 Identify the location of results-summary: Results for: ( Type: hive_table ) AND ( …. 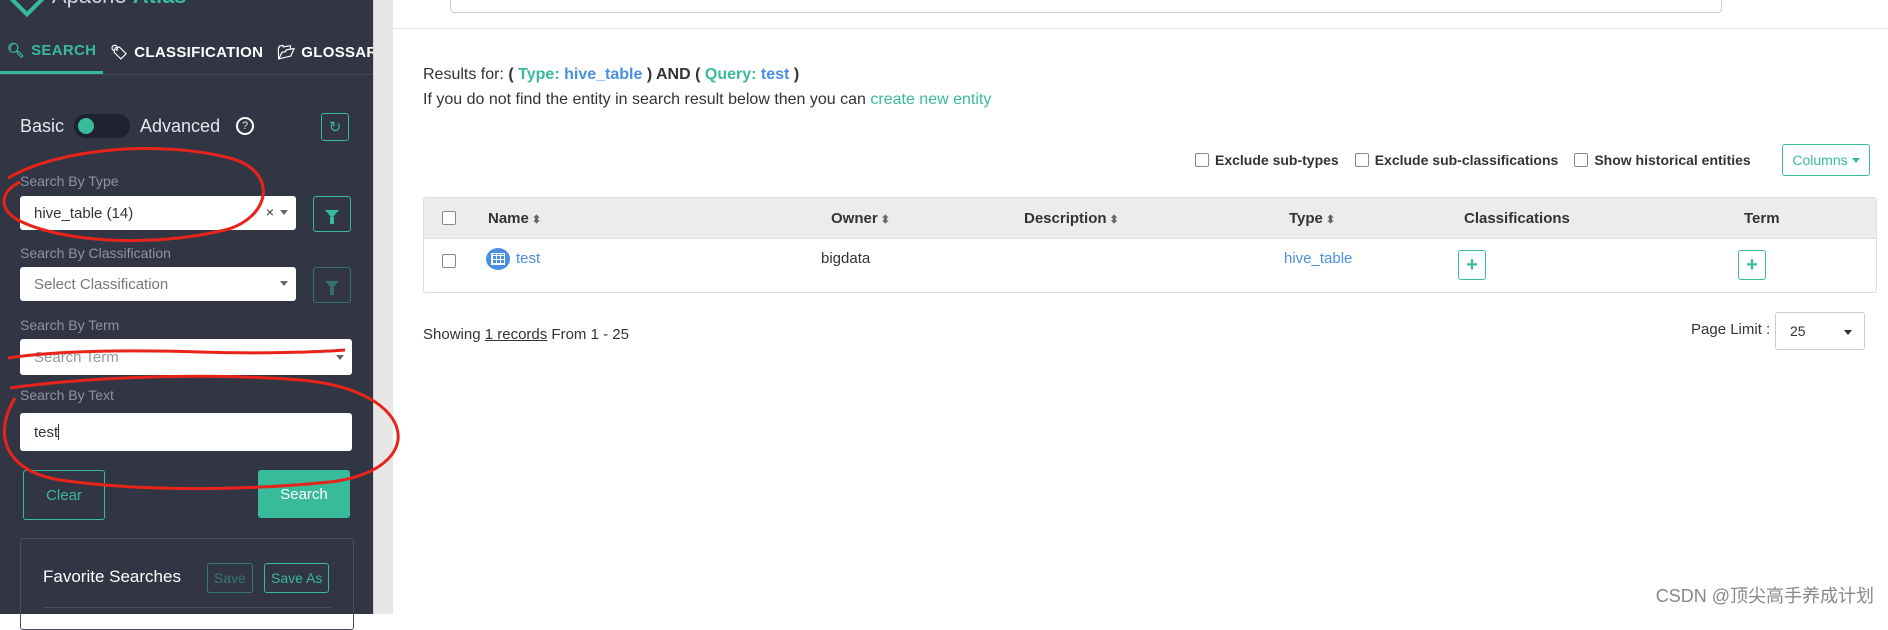
(611, 75).